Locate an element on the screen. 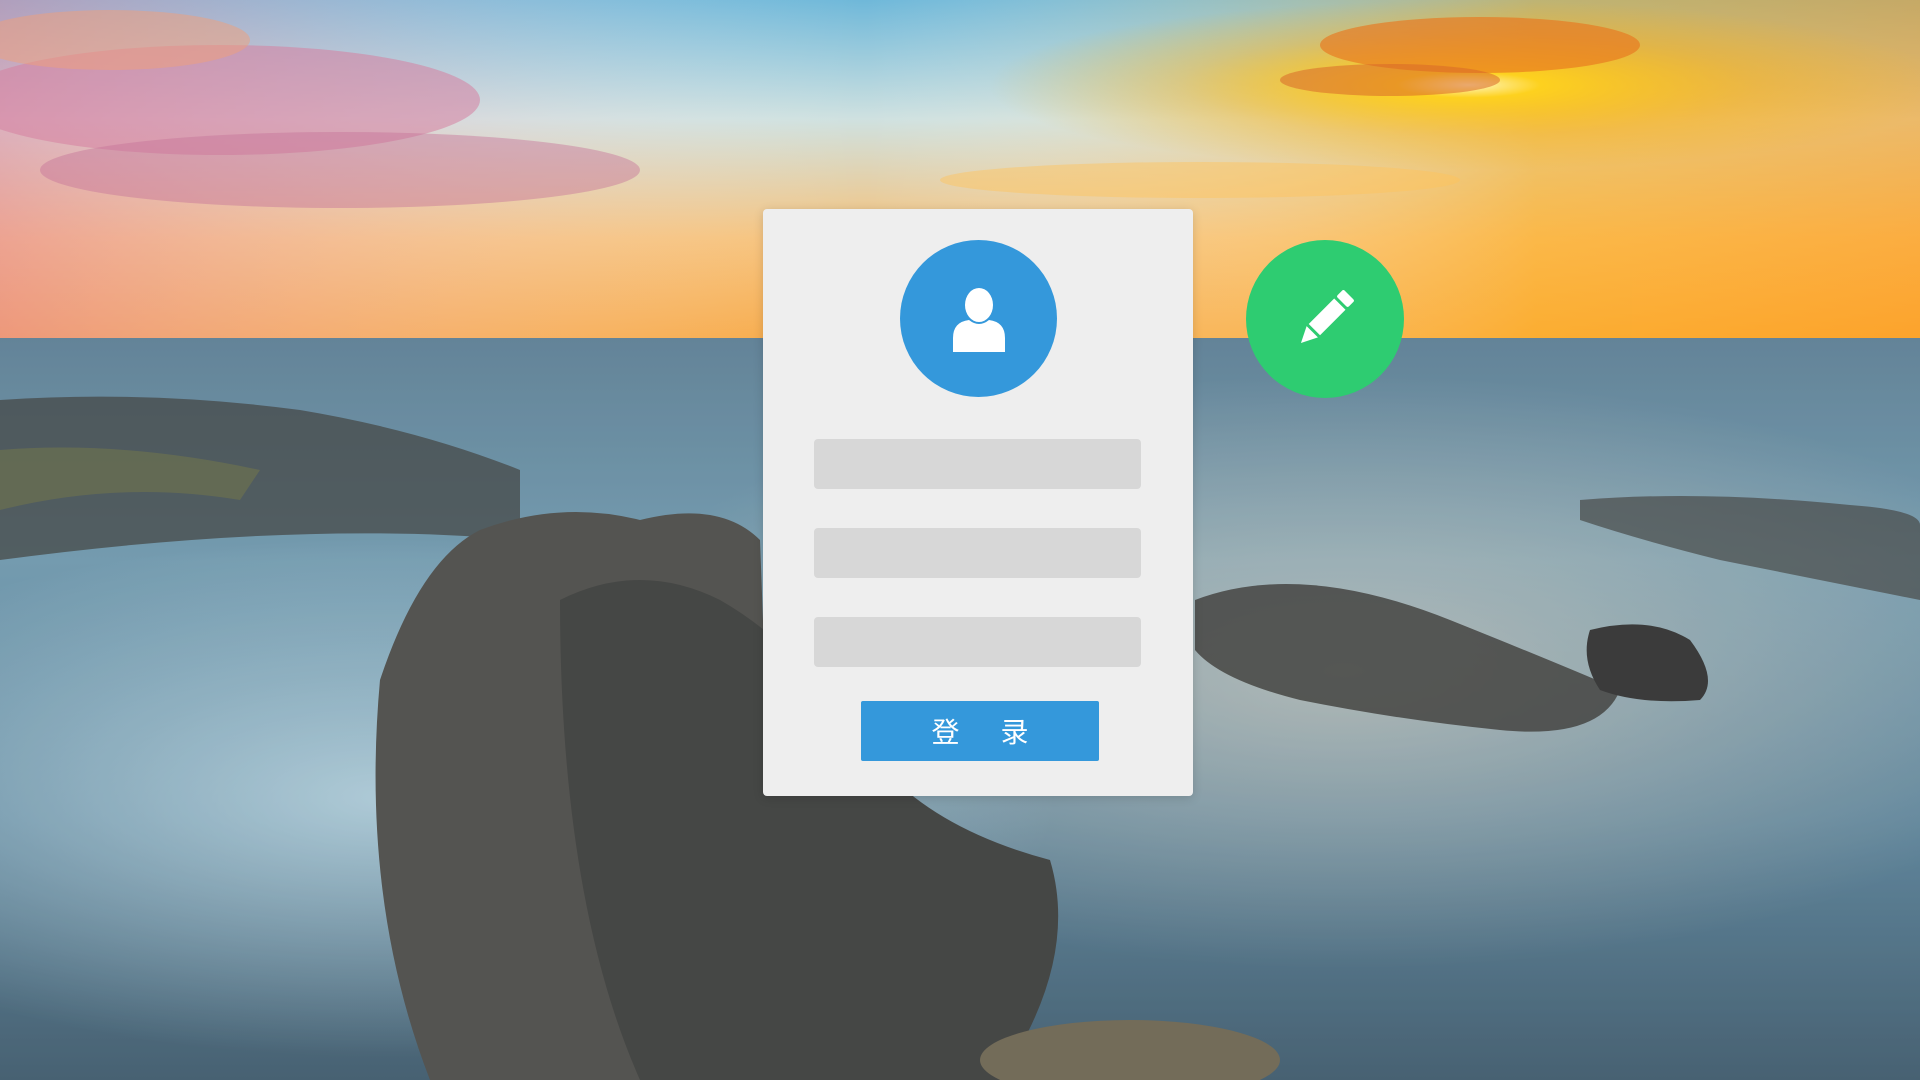  edit-button is located at coordinates (1325, 319).